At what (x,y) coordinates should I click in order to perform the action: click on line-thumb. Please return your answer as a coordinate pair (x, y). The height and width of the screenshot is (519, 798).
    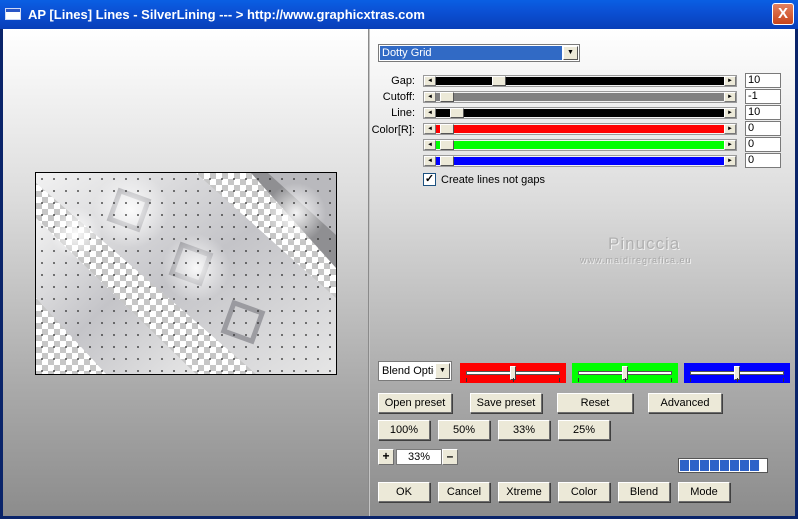
    Looking at the image, I should click on (457, 113).